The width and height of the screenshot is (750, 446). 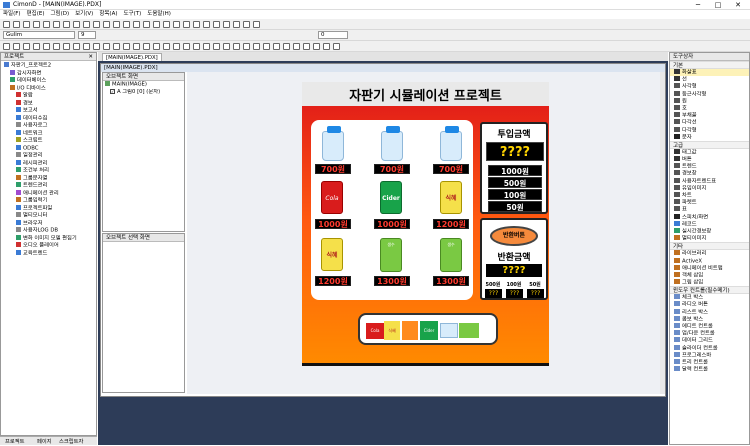 I want to click on tool-item: 파렛트, so click(x=709, y=202).